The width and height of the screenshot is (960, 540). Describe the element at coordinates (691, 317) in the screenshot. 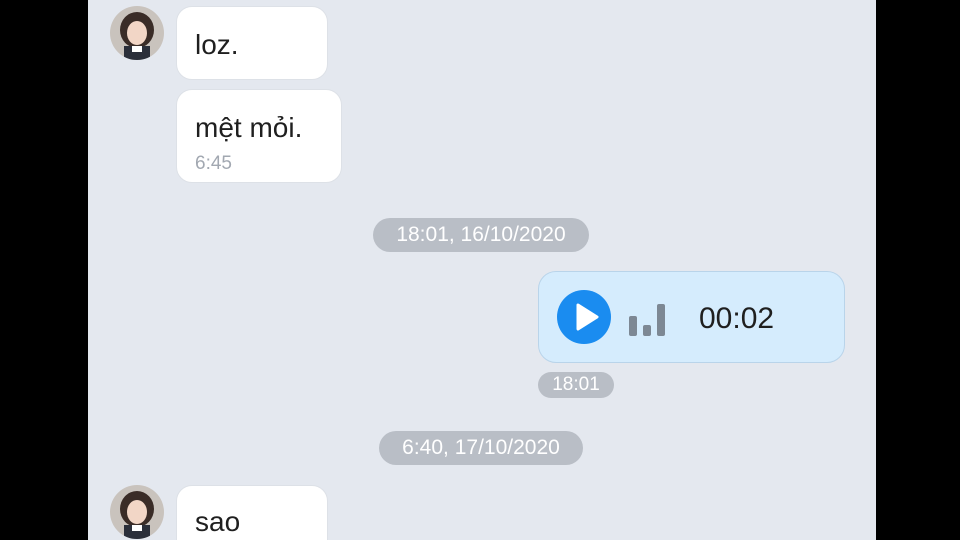

I see `voice-message-bubble: 00:02` at that location.